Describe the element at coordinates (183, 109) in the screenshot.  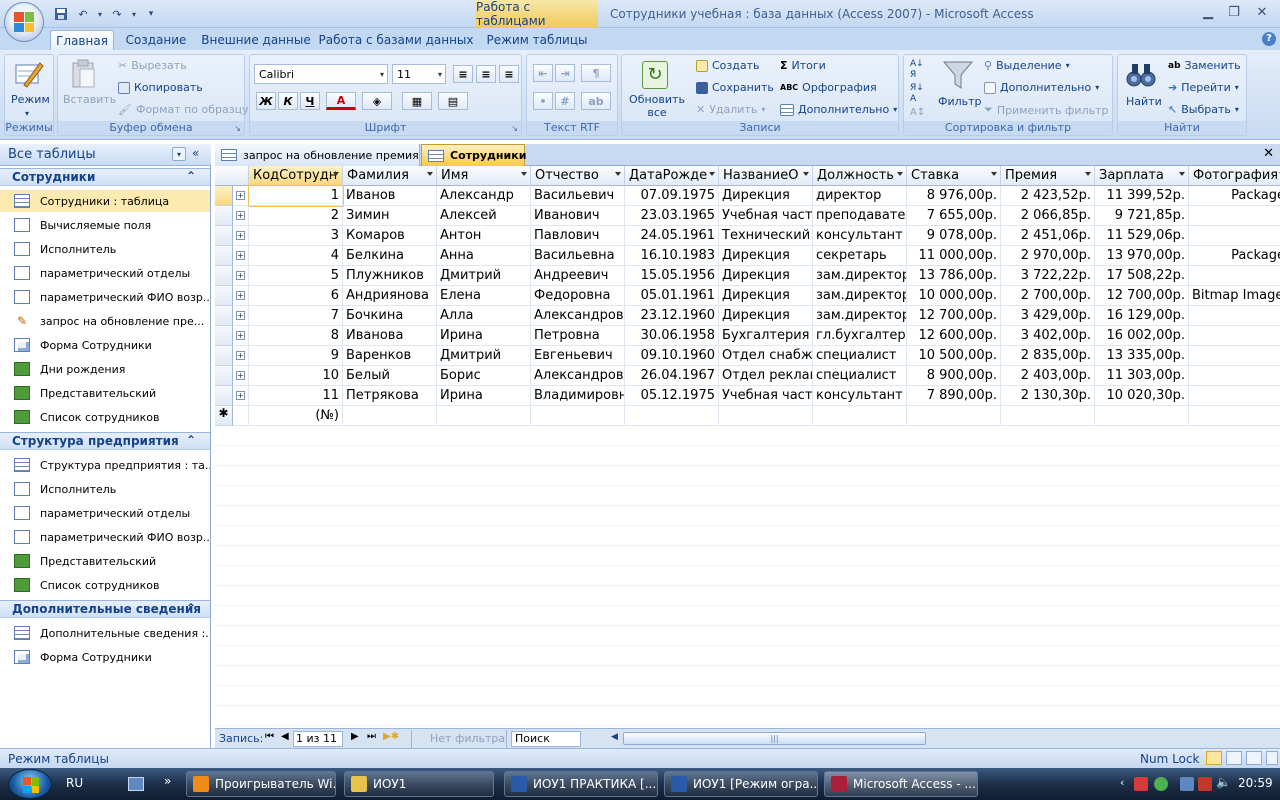
I see `format-painter-button: 🖌 Формат по образцу` at that location.